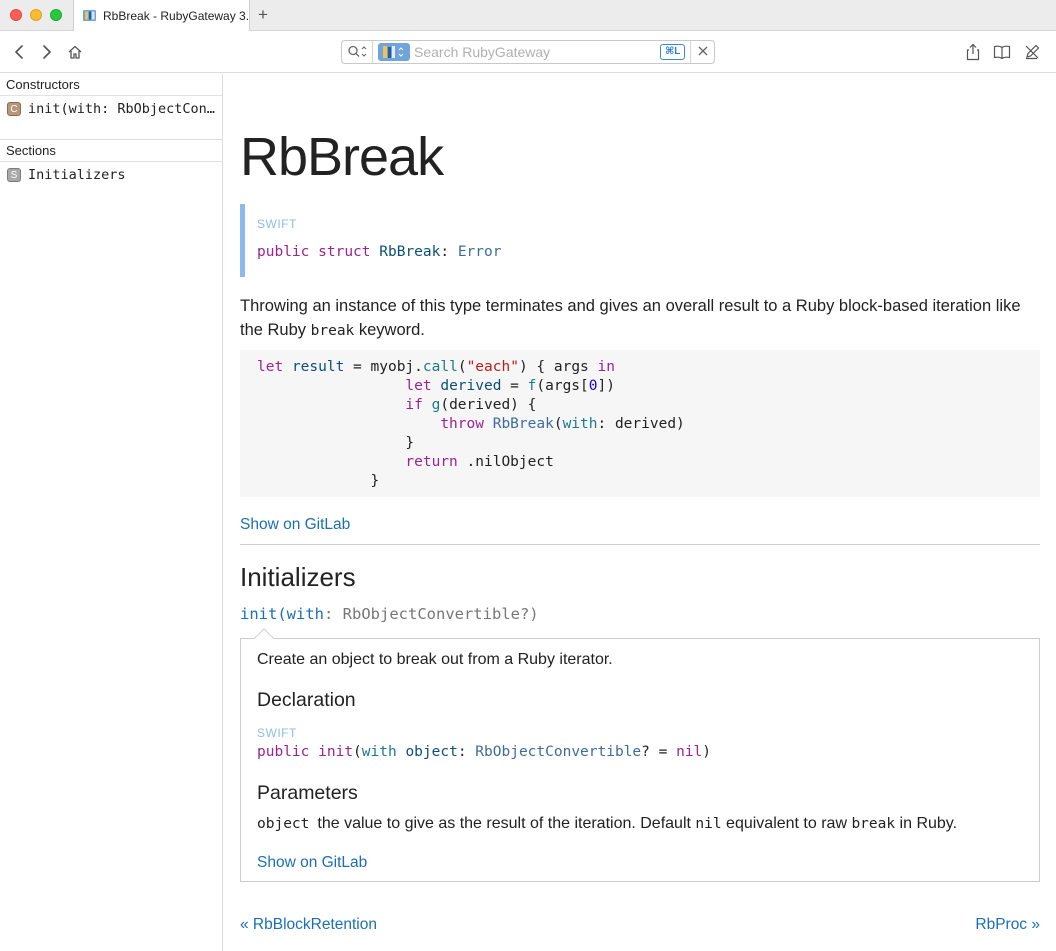  Describe the element at coordinates (431, 462) in the screenshot. I see `code-token: return` at that location.